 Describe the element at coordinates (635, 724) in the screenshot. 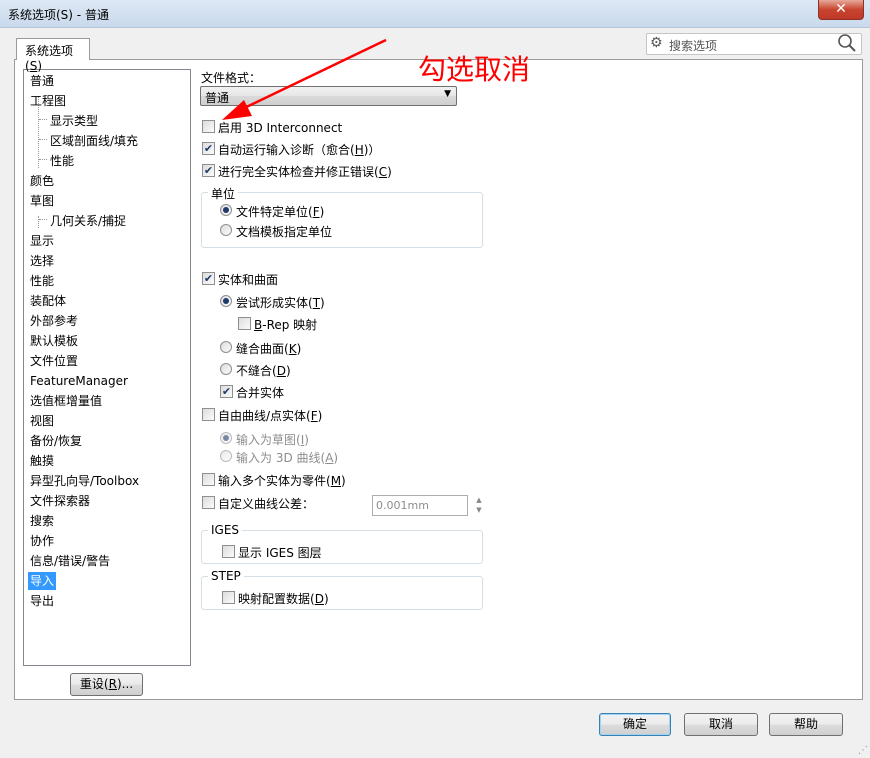

I see `ok-button: 确定` at that location.